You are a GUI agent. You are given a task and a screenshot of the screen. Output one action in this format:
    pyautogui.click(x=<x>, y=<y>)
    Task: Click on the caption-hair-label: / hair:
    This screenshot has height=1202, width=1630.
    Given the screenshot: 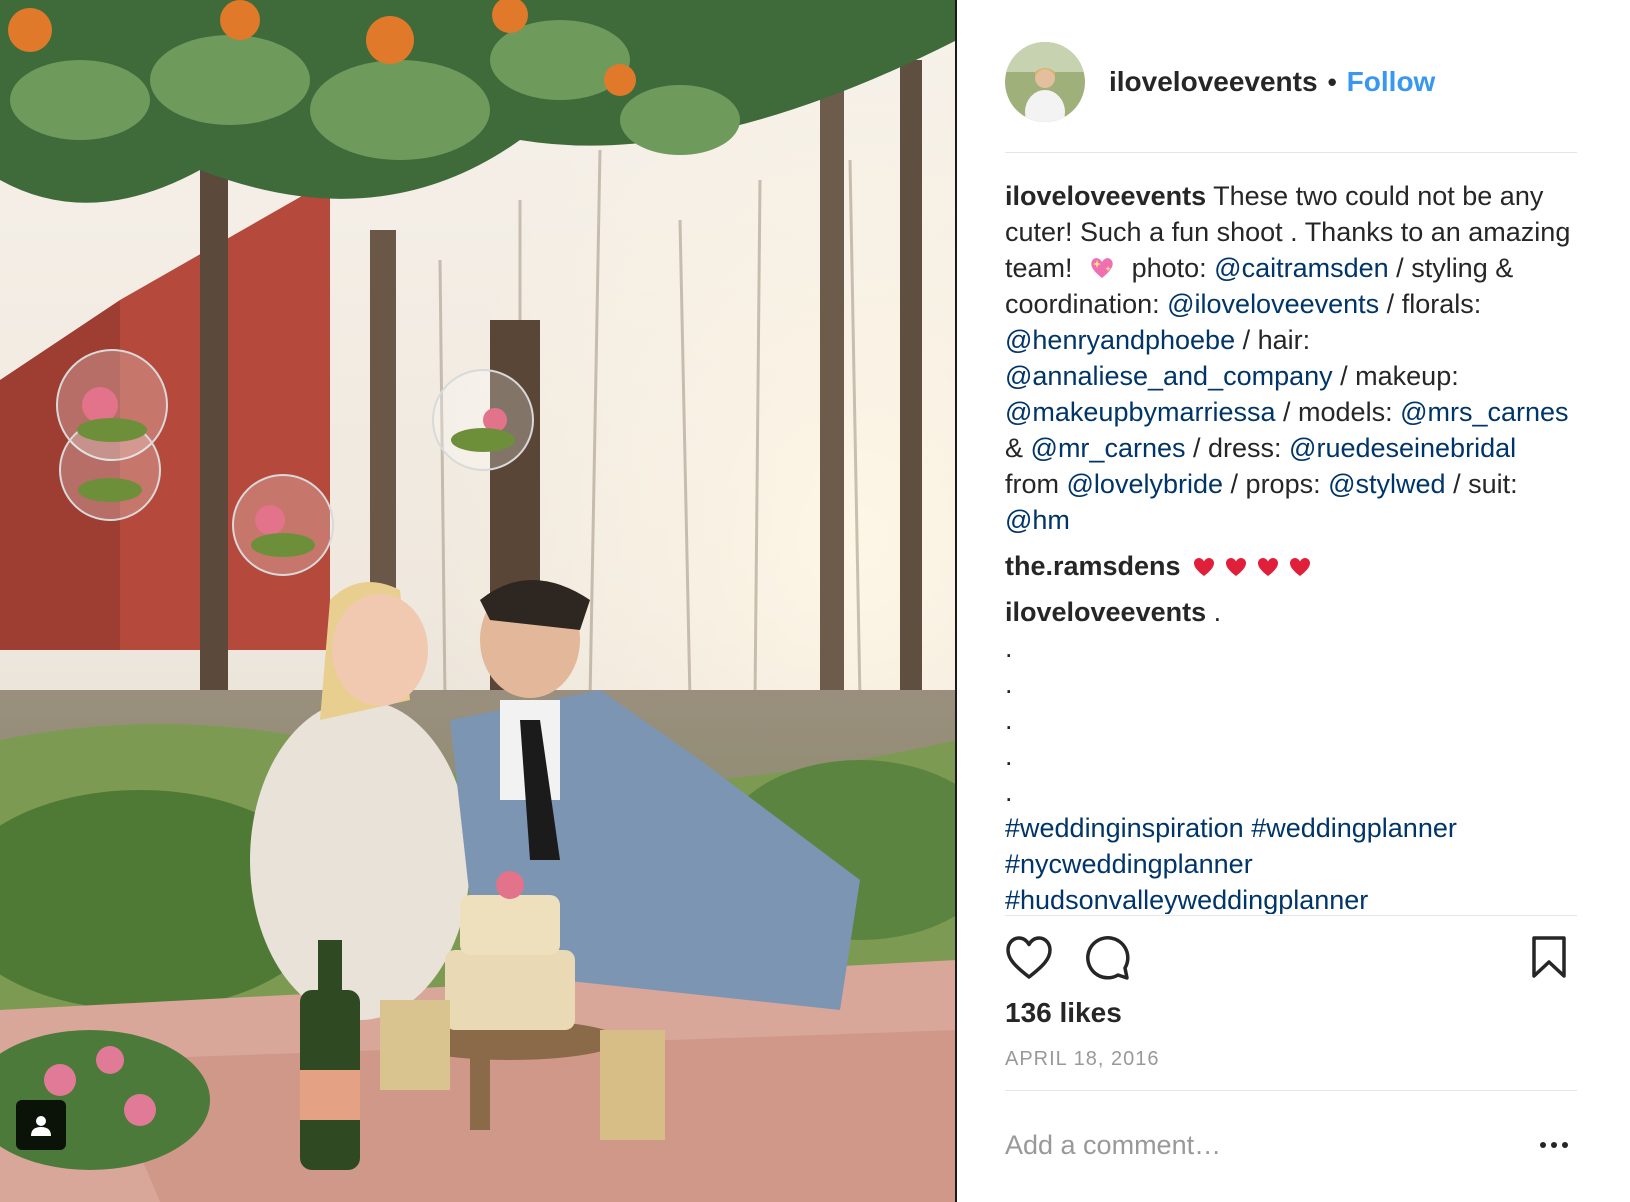 What is the action you would take?
    pyautogui.click(x=1276, y=340)
    